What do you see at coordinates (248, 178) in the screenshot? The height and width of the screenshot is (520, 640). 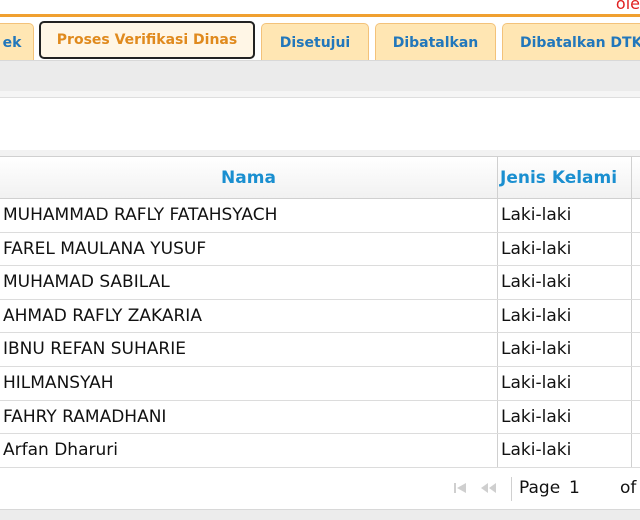 I see `column-header-nama: Nama` at bounding box center [248, 178].